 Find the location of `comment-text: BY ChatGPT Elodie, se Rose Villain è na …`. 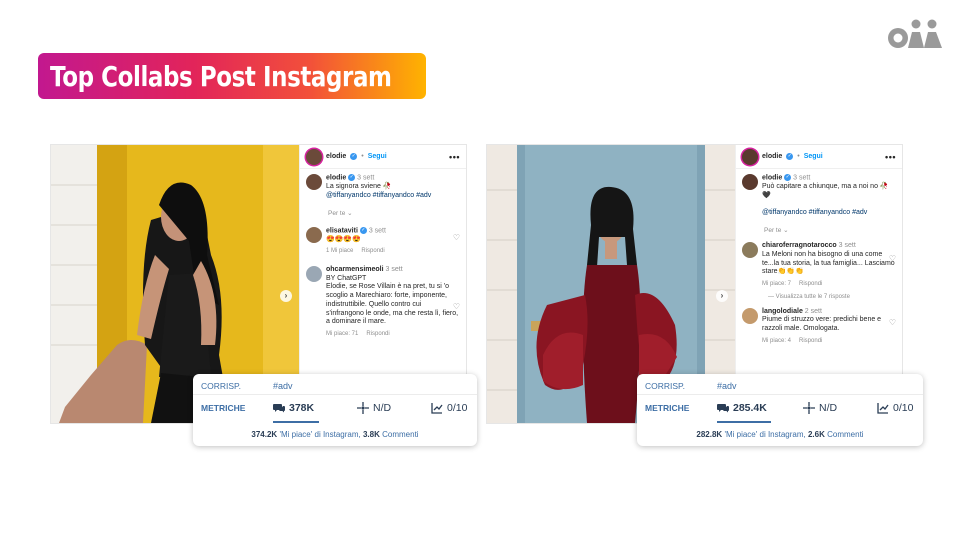

comment-text: BY ChatGPT Elodie, se Rose Villain è na … is located at coordinates (392, 300).